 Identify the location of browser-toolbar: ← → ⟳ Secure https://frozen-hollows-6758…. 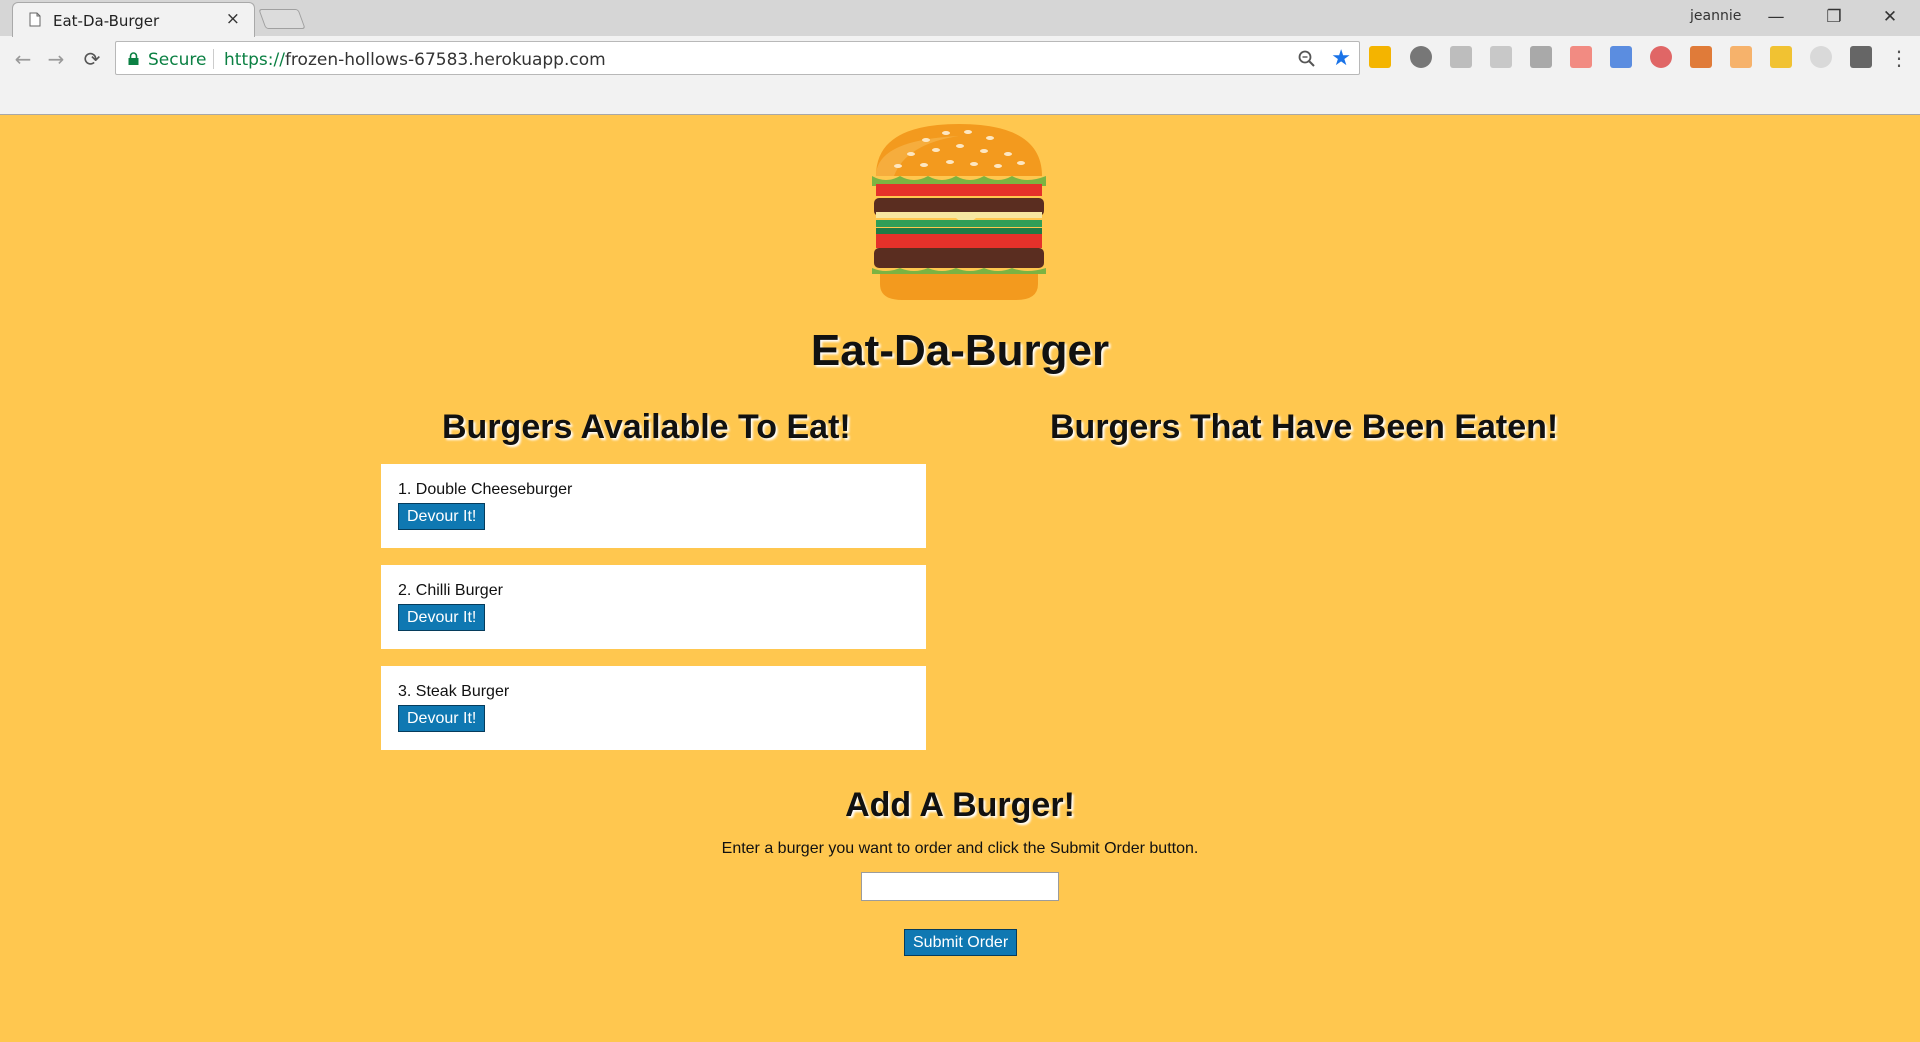
(960, 58).